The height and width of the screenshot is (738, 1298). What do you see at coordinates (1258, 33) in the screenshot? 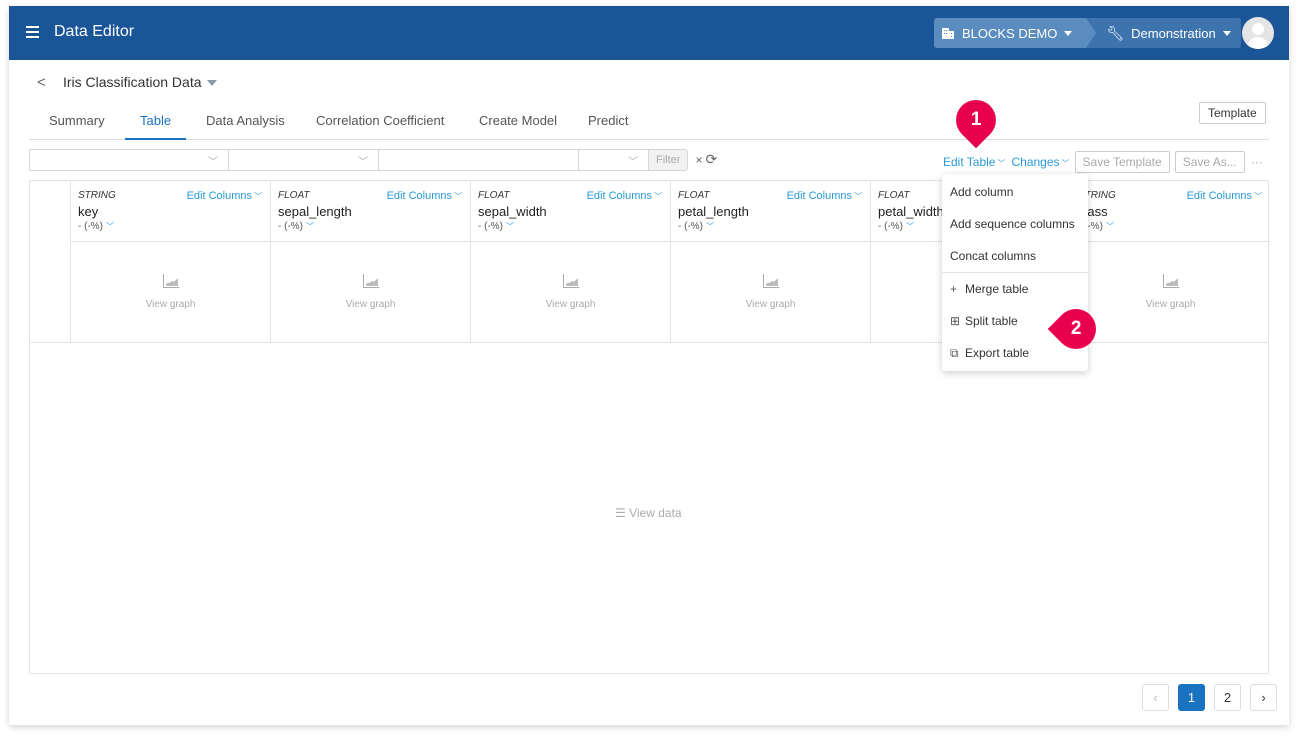
I see `user-avatar` at bounding box center [1258, 33].